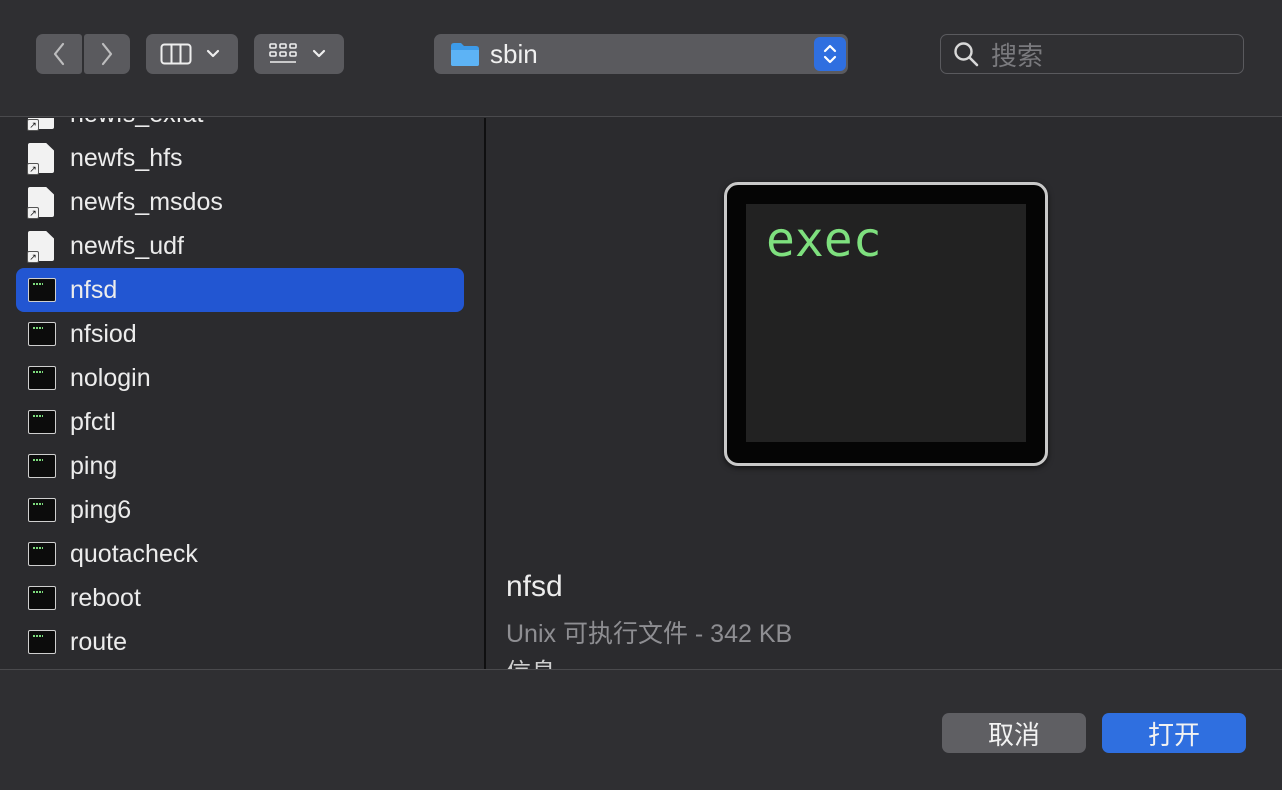 The width and height of the screenshot is (1282, 790). What do you see at coordinates (240, 554) in the screenshot?
I see `list-item: quotacheck` at bounding box center [240, 554].